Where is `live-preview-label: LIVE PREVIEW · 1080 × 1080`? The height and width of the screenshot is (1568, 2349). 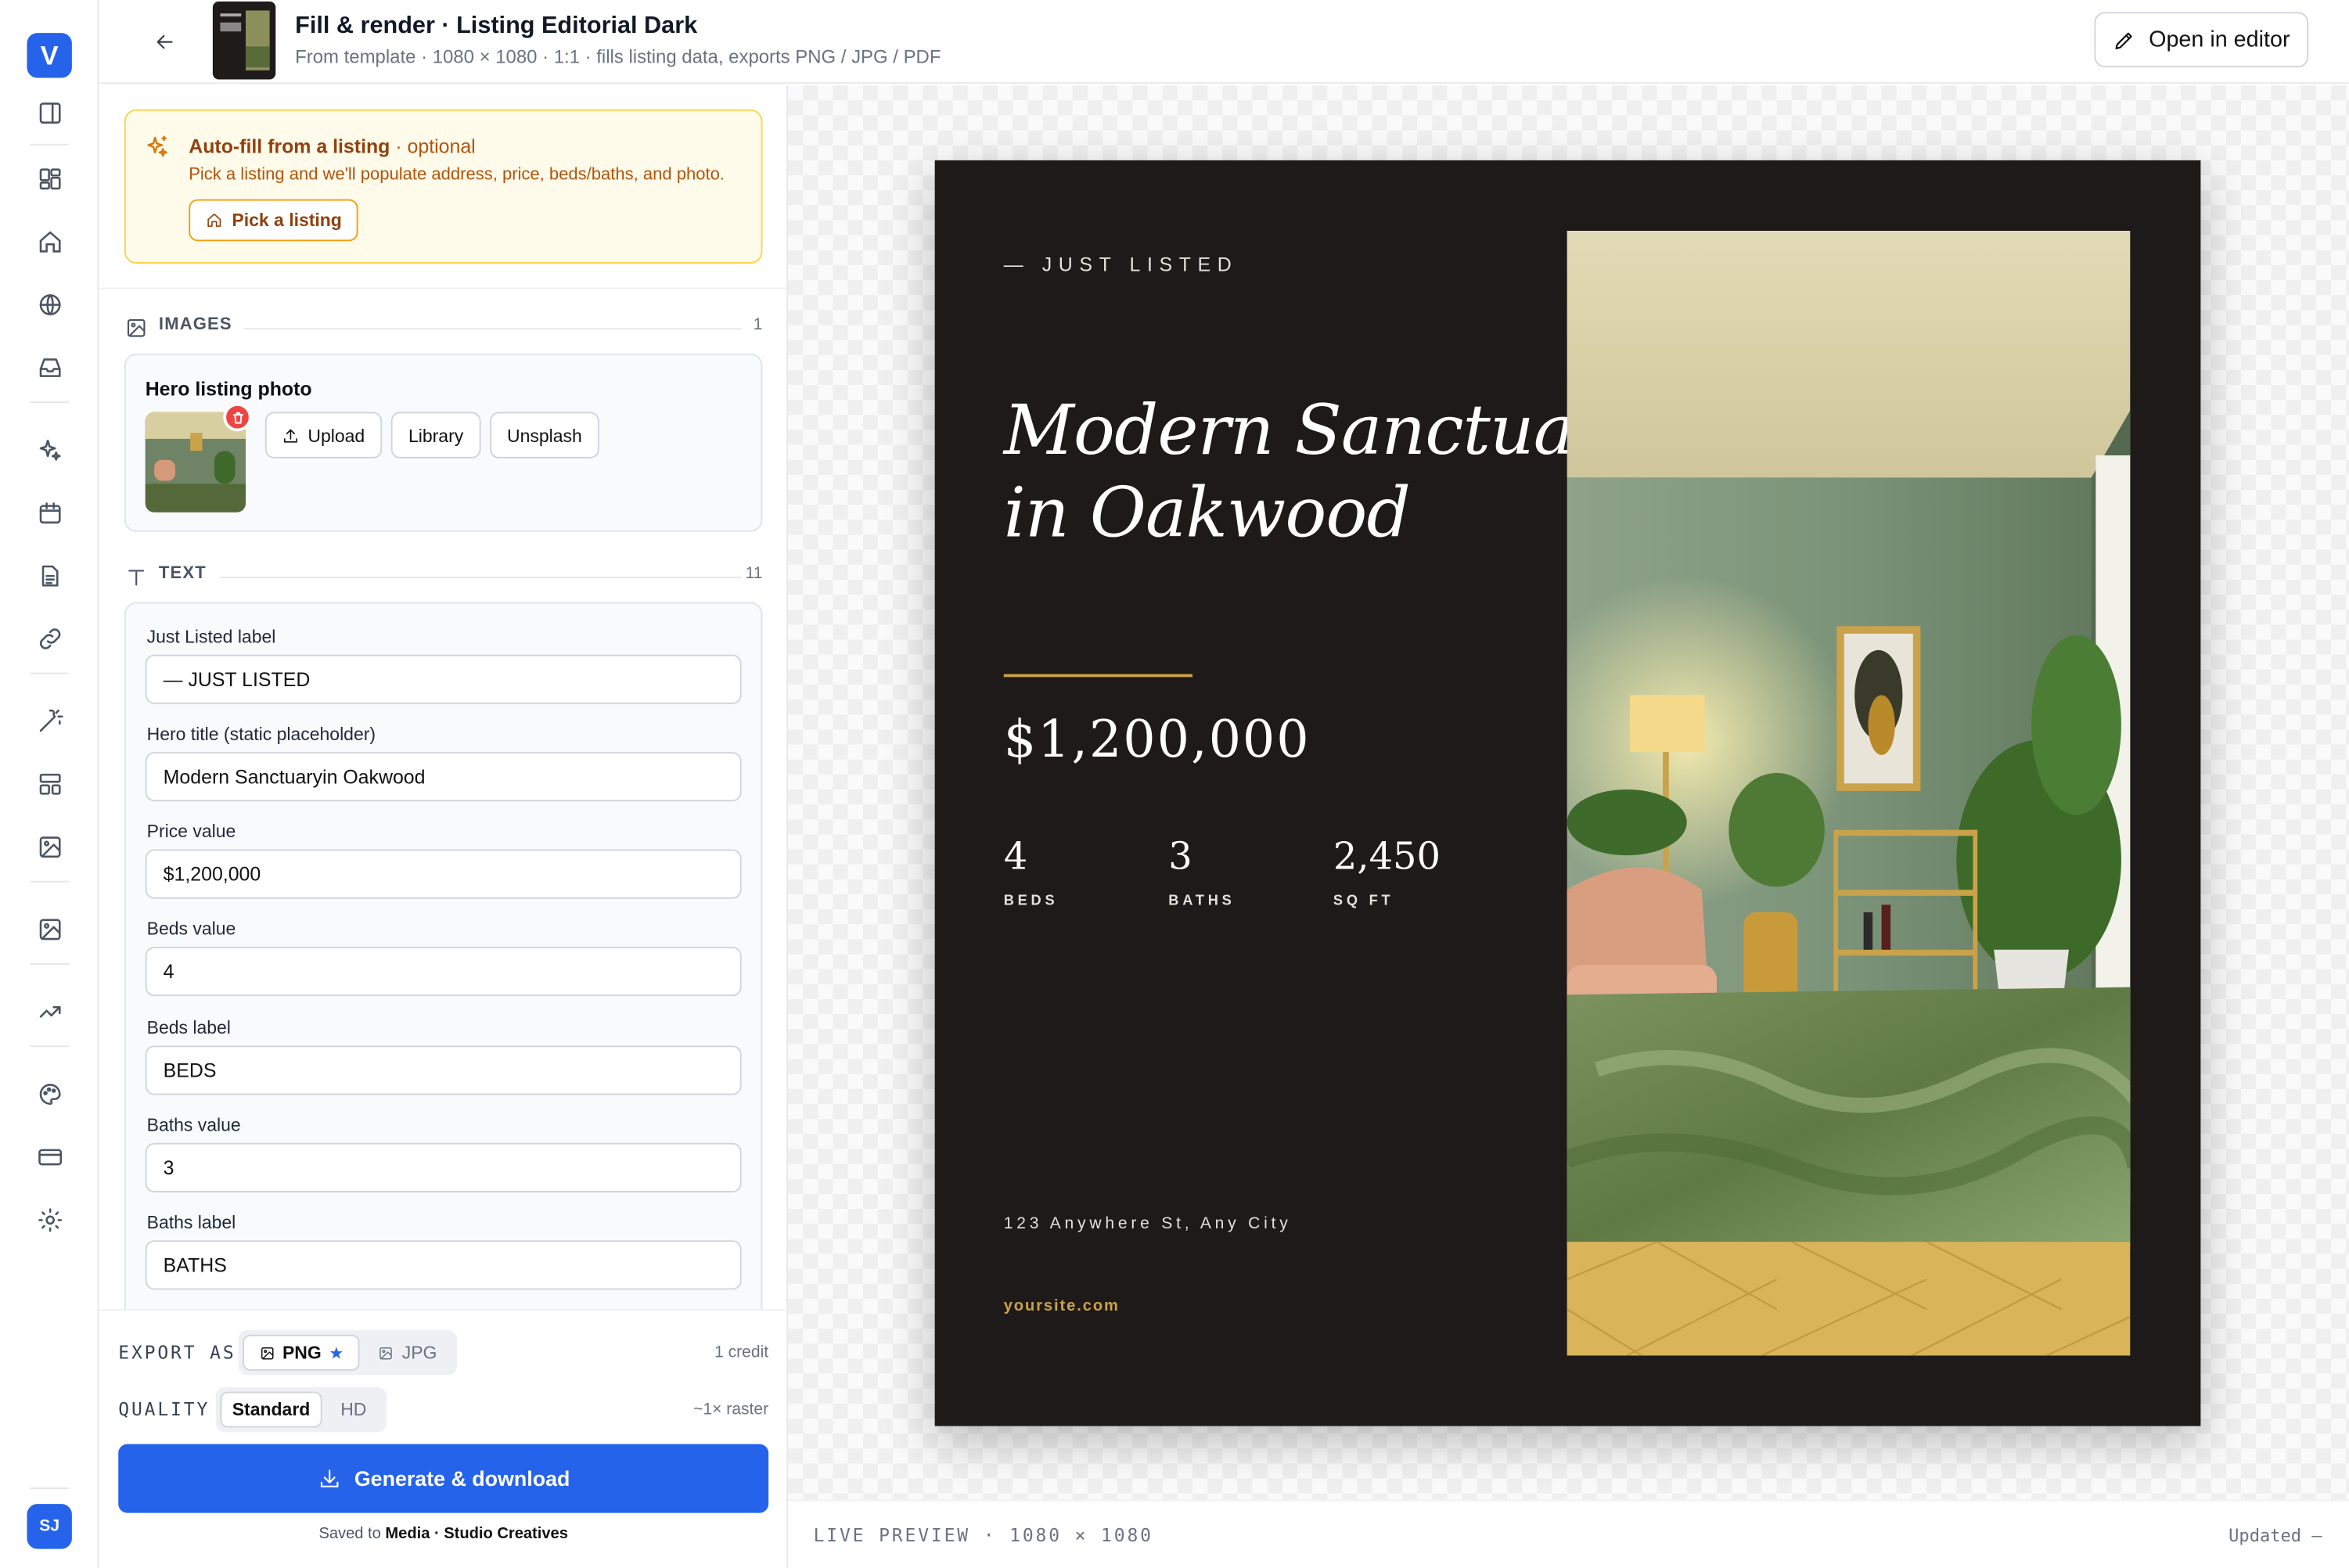
live-preview-label: LIVE PREVIEW · 1080 × 1080 is located at coordinates (983, 1535).